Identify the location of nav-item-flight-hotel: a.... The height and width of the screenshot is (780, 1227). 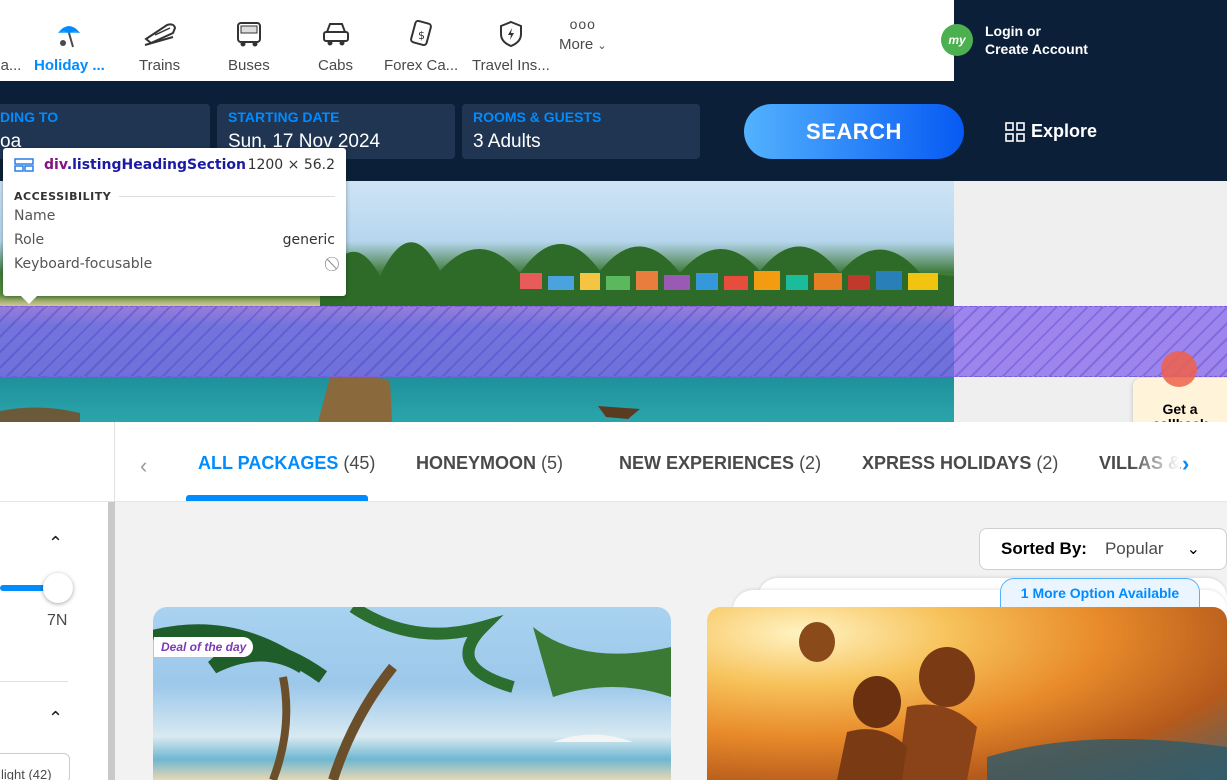
(14, 42).